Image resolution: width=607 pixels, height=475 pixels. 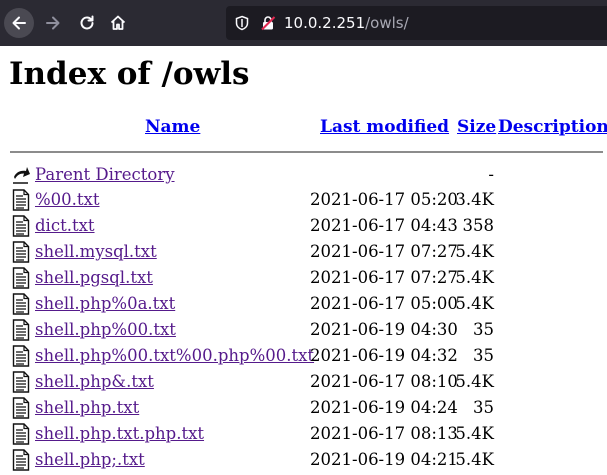 I want to click on shield-icon, so click(x=242, y=23).